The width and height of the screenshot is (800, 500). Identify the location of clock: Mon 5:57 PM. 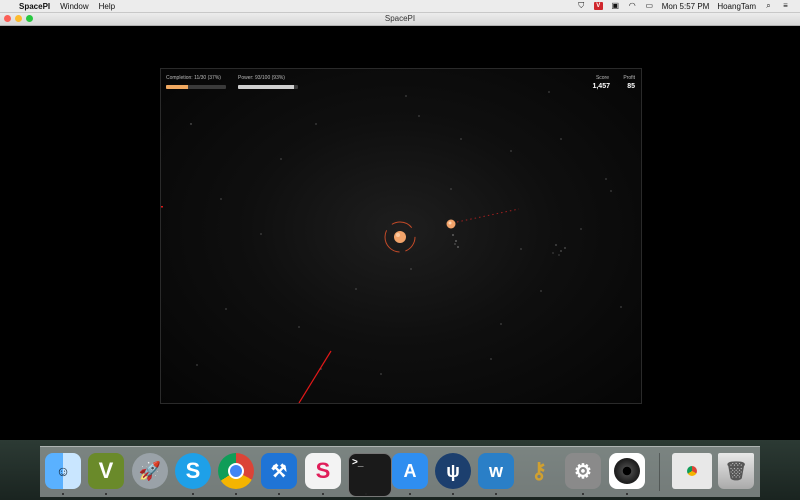
(686, 6).